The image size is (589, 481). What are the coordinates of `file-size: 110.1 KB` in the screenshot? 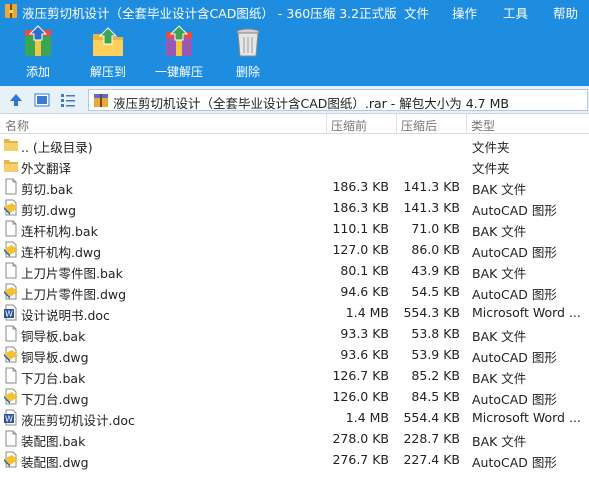 It's located at (360, 228).